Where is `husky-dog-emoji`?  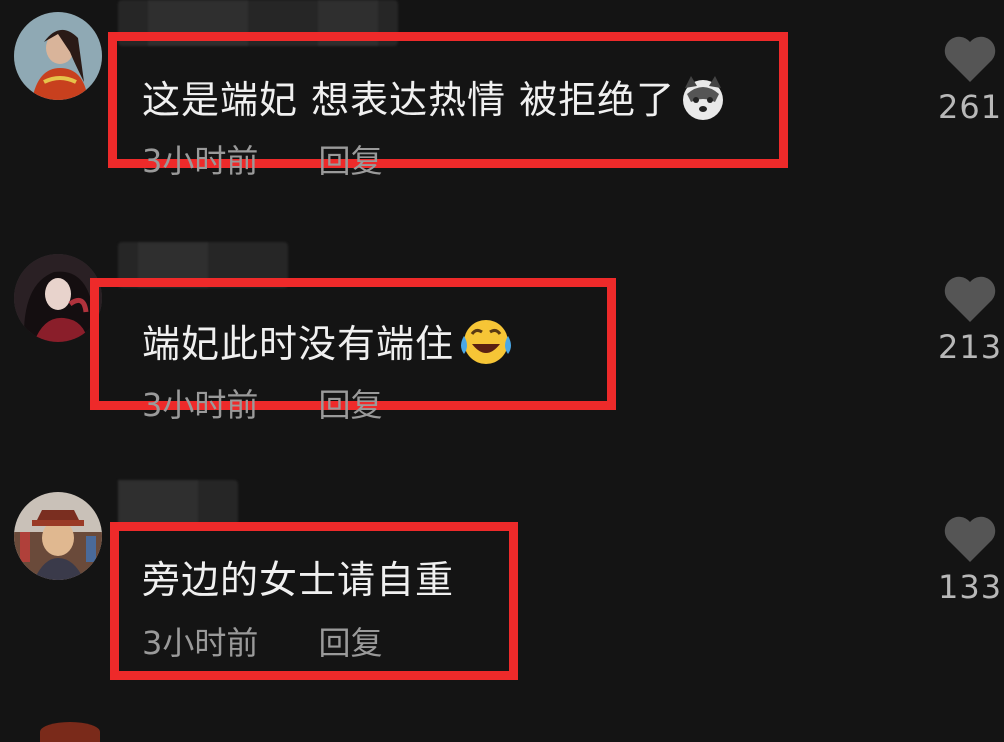 husky-dog-emoji is located at coordinates (703, 102).